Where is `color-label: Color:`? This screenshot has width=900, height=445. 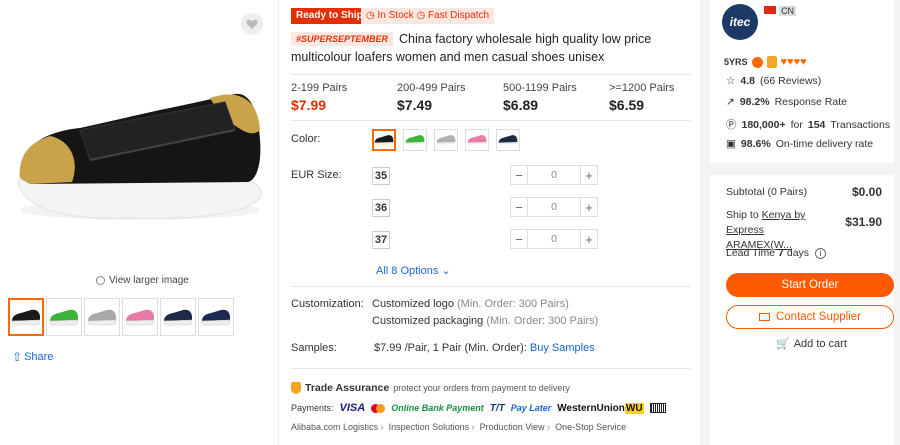
color-label: Color: is located at coordinates (306, 139).